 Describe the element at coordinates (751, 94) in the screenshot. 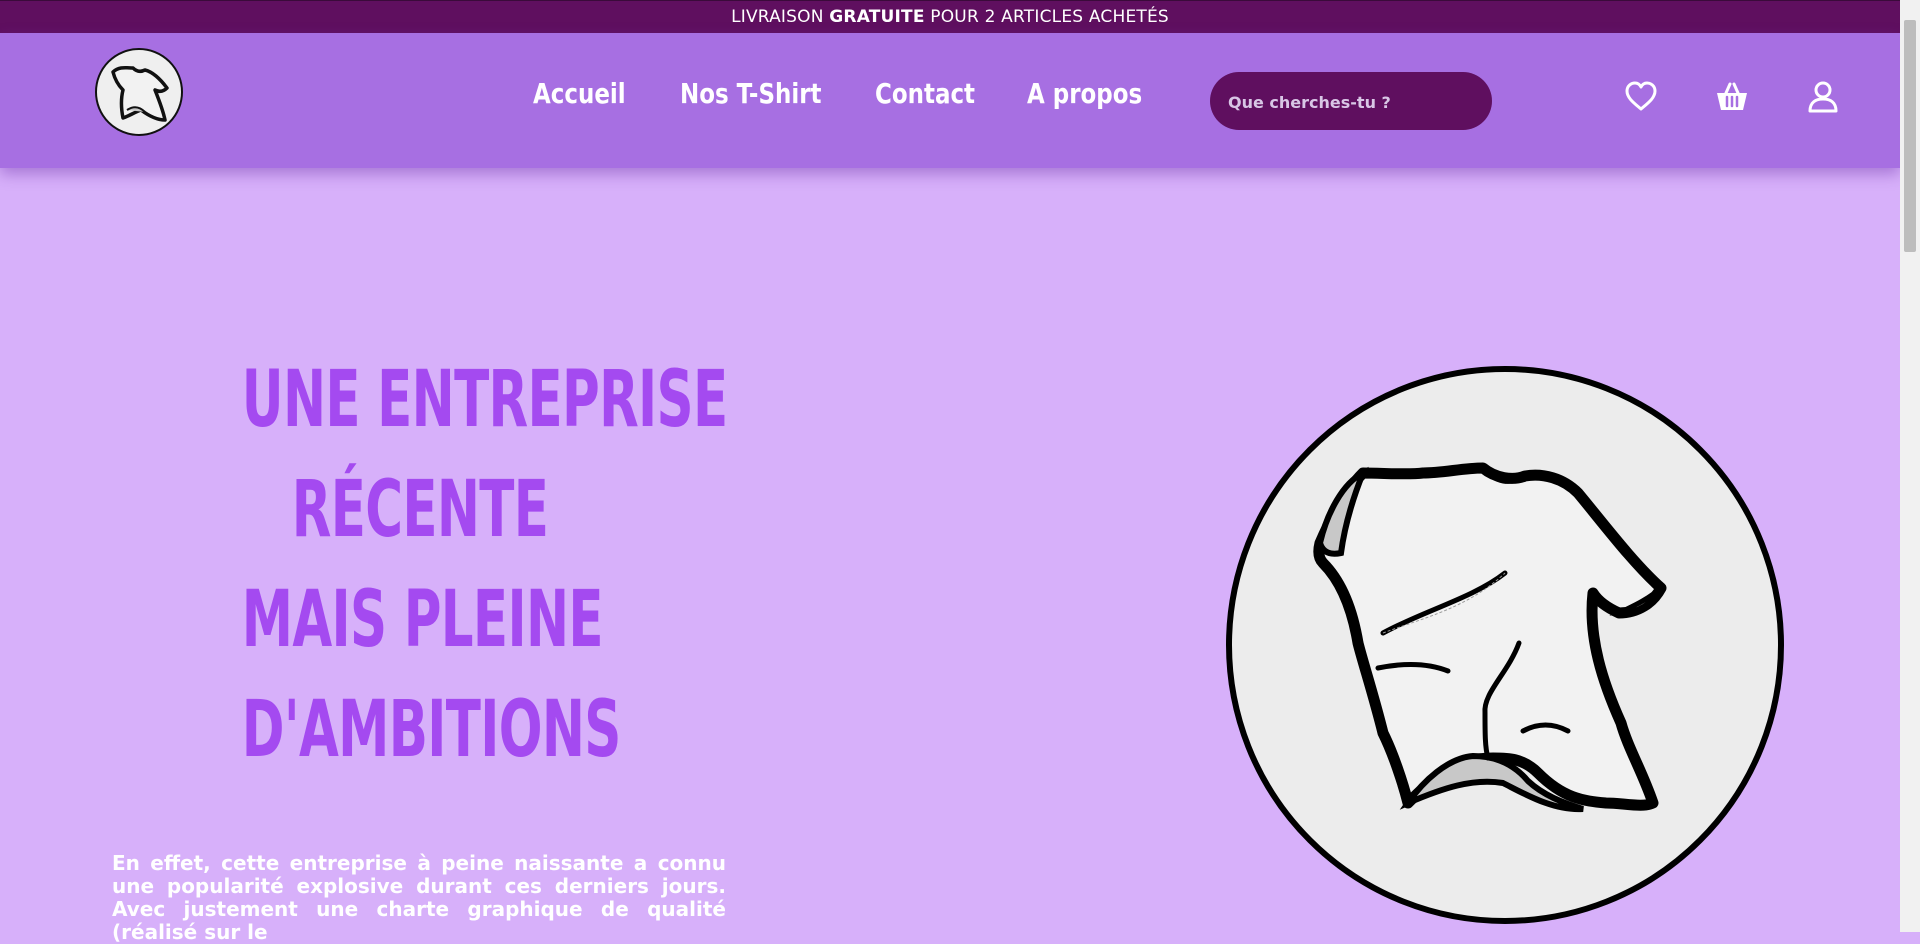

I see `nav-nos-tshirt: Nos T-Shirt` at that location.